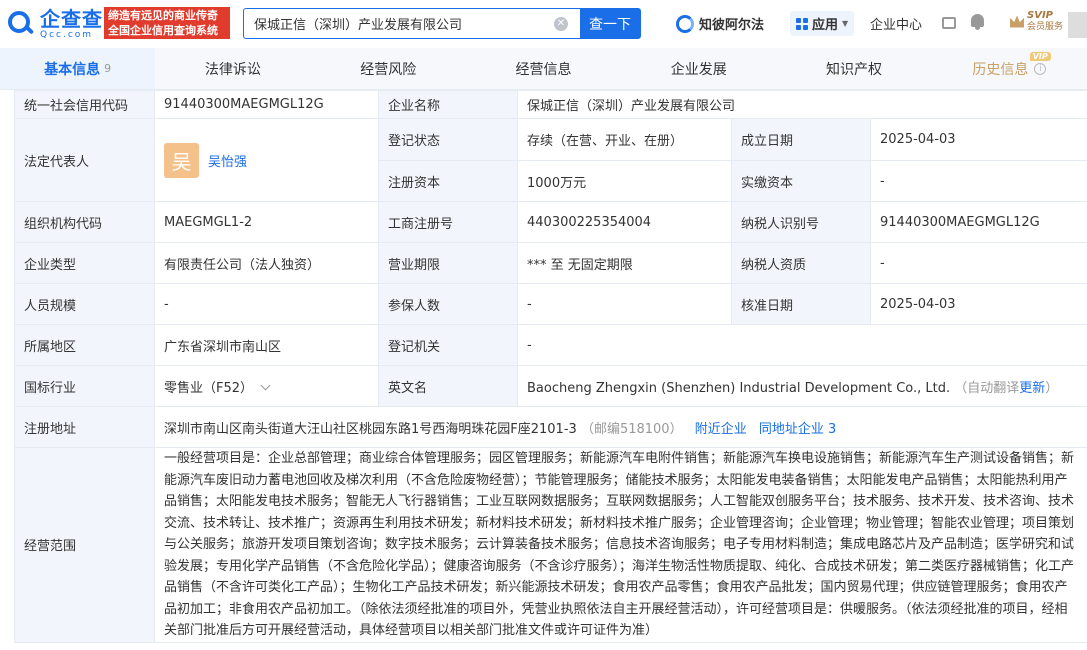 The width and height of the screenshot is (1087, 650). What do you see at coordinates (232, 68) in the screenshot?
I see `tab-legal: 法律诉讼` at bounding box center [232, 68].